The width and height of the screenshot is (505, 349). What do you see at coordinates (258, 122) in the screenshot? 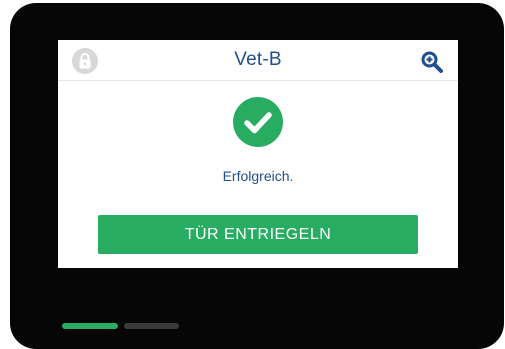
I see `success-check-icon` at bounding box center [258, 122].